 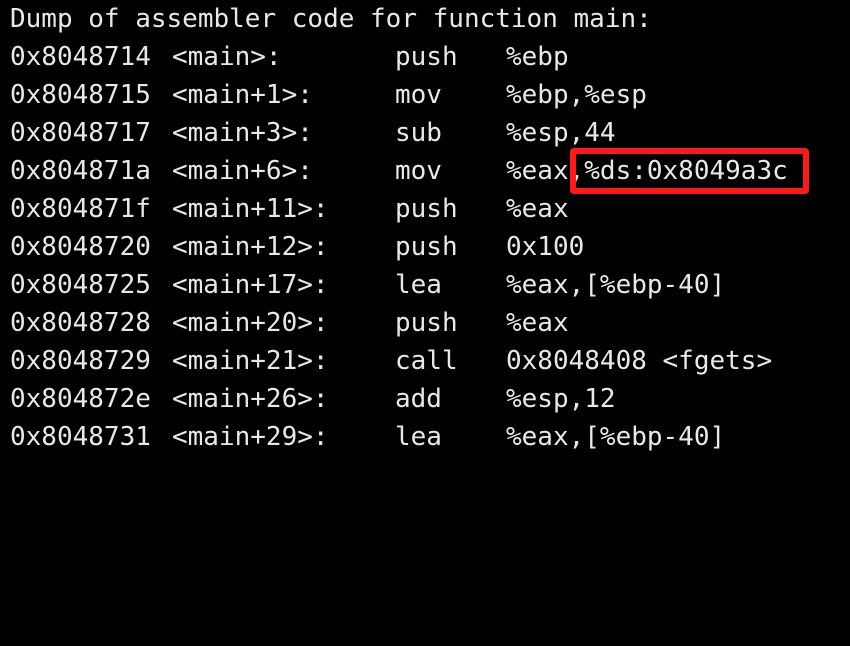 What do you see at coordinates (561, 133) in the screenshot?
I see `instruction-operands: %esp,44` at bounding box center [561, 133].